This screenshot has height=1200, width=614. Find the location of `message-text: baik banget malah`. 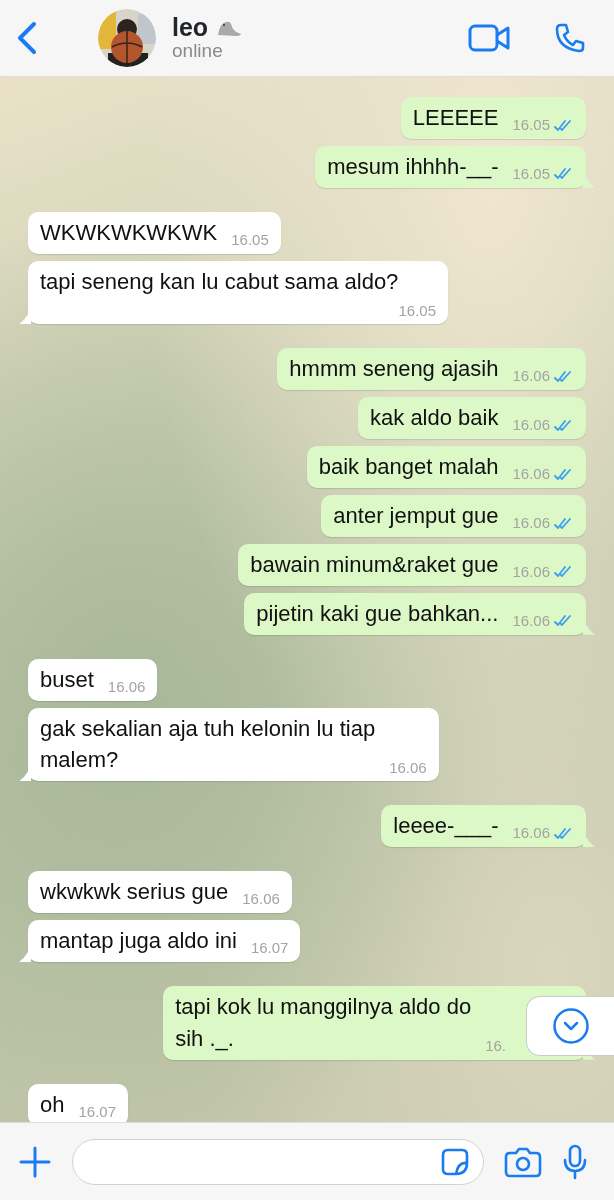

message-text: baik banget malah is located at coordinates (408, 467).